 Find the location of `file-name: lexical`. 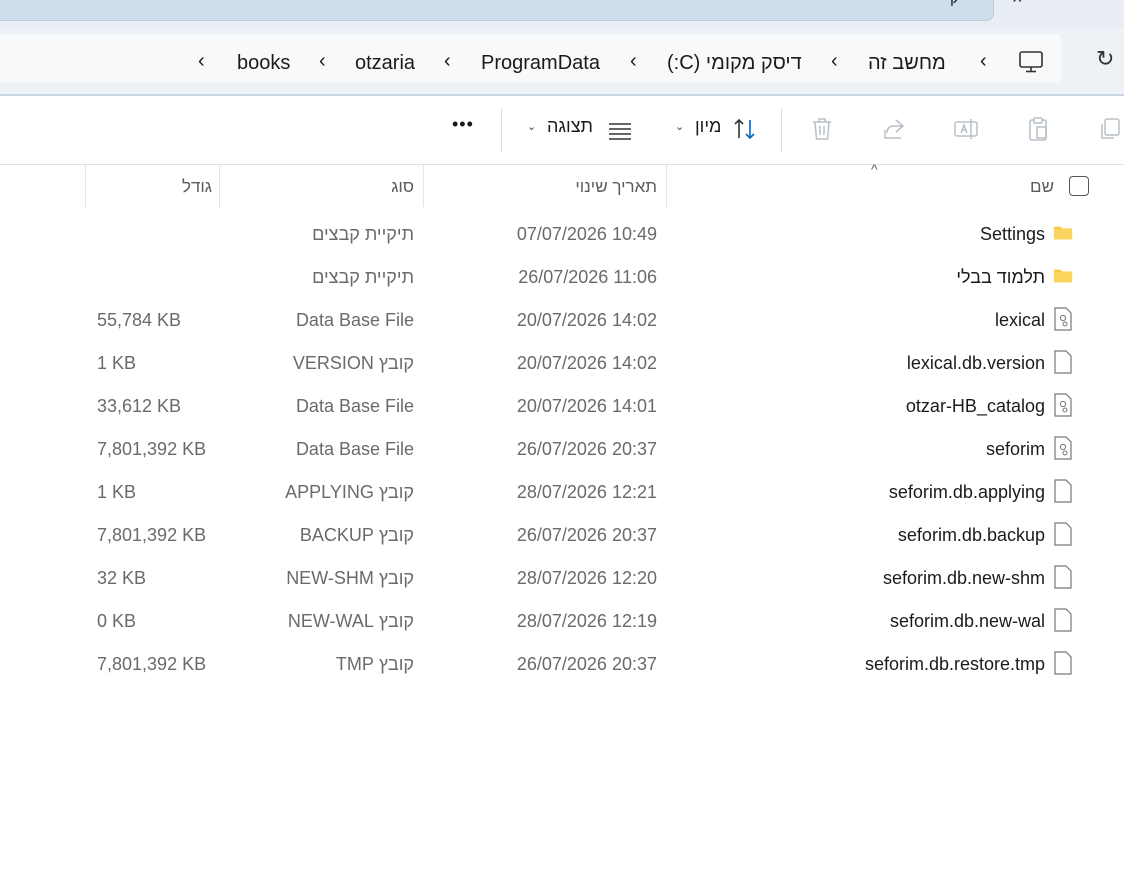

file-name: lexical is located at coordinates (1020, 320).